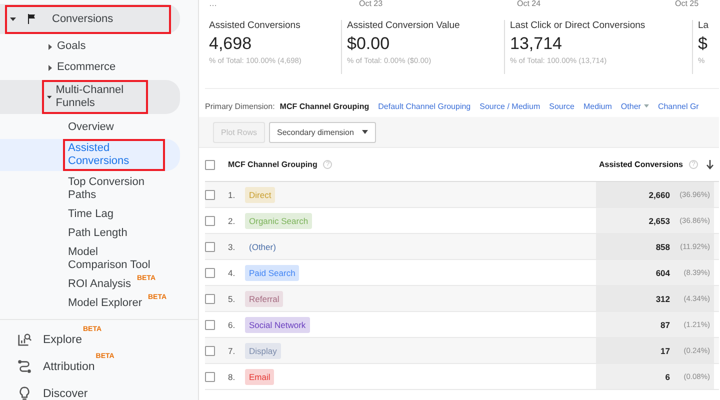 The width and height of the screenshot is (720, 400). I want to click on row-number: 1., so click(232, 195).